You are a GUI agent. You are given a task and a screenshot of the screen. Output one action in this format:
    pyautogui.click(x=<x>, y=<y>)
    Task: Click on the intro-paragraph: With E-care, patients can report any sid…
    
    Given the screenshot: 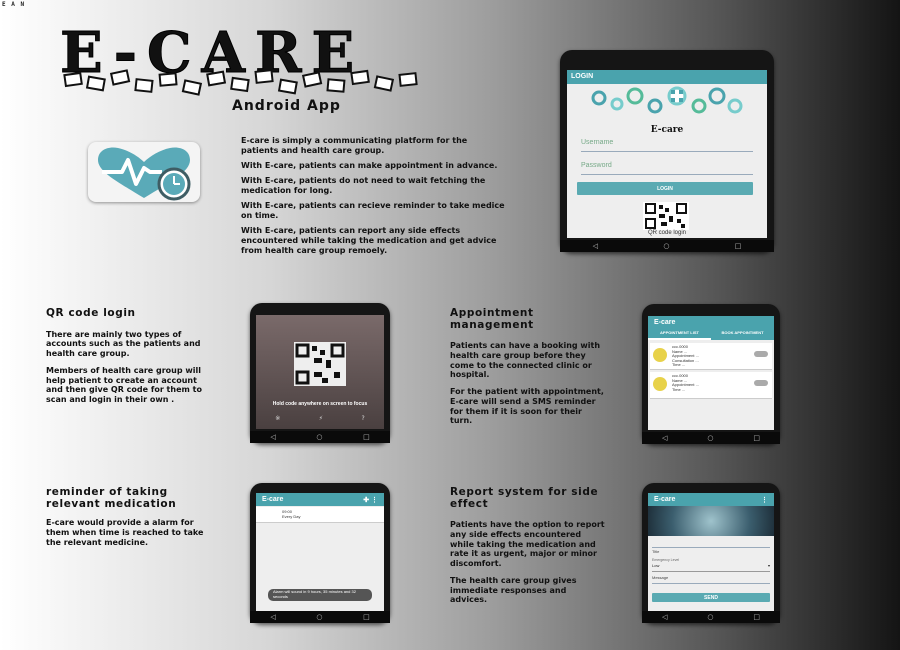 What is the action you would take?
    pyautogui.click(x=369, y=240)
    